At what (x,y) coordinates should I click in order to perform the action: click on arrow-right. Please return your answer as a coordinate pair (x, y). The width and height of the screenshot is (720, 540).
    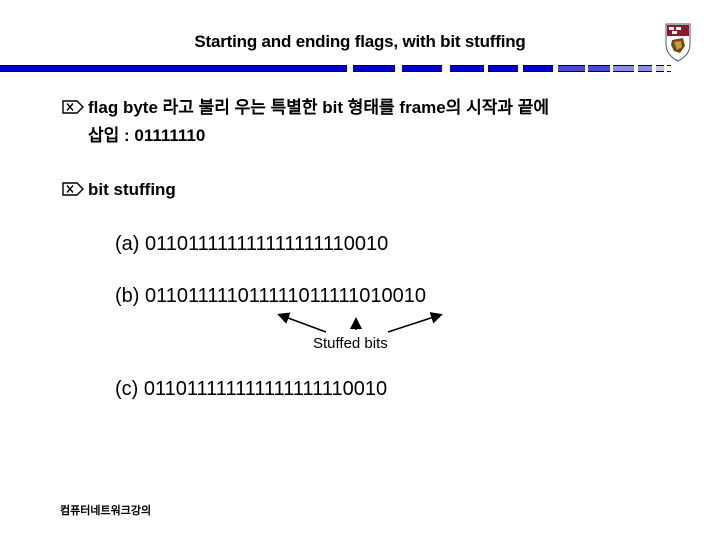
    Looking at the image, I should click on (415, 322).